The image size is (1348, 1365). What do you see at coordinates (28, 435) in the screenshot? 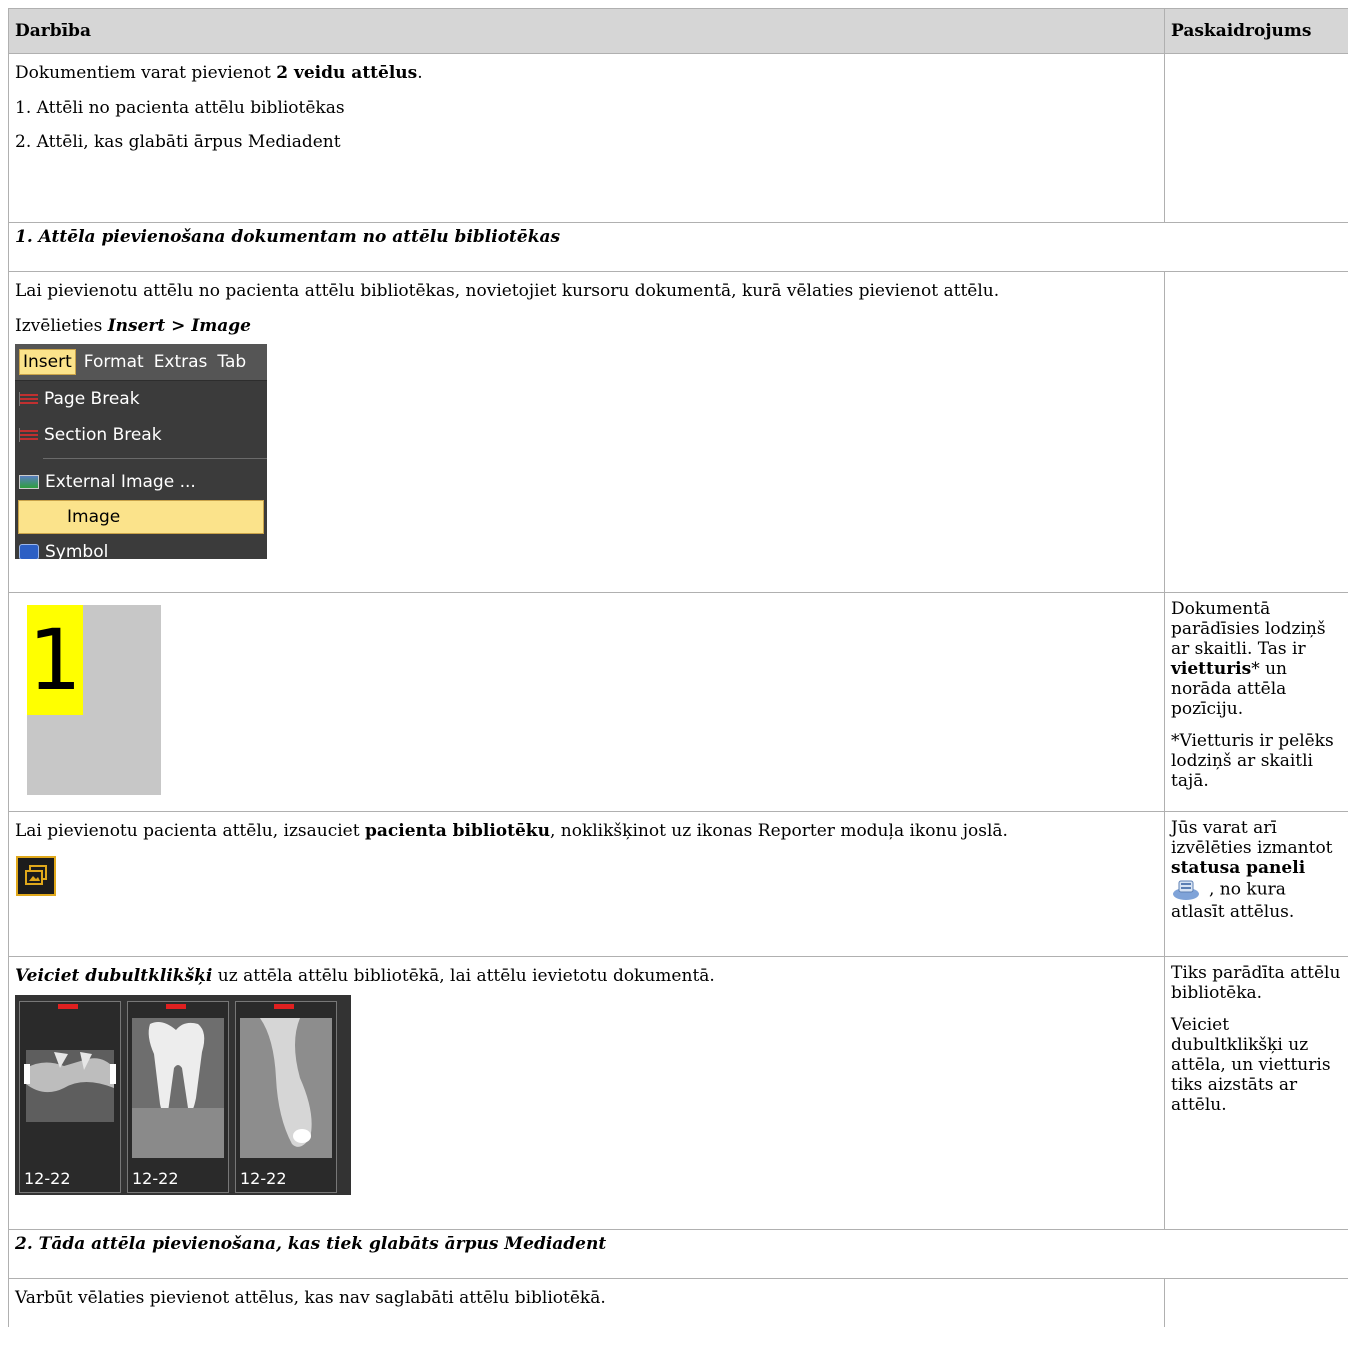
I see `section-break-icon` at bounding box center [28, 435].